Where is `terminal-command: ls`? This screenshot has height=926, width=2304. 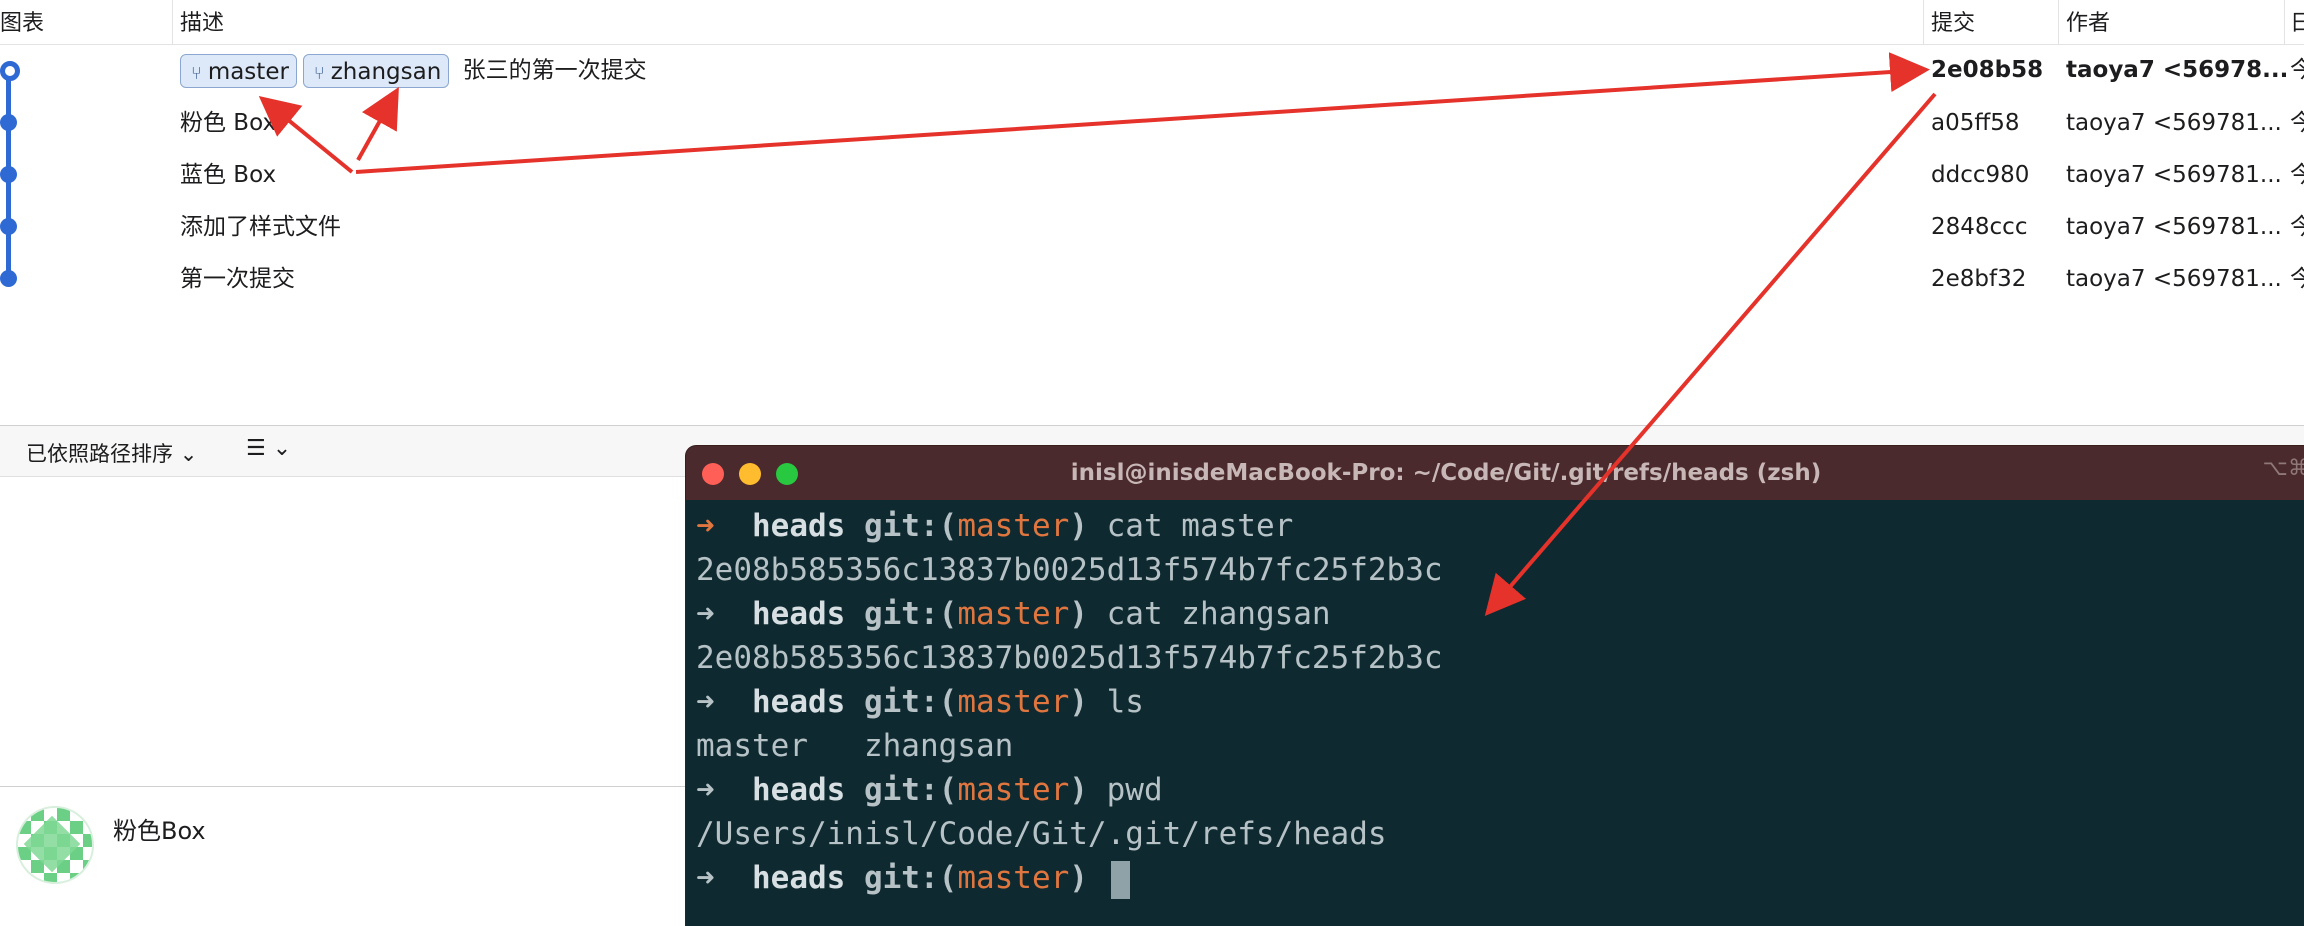 terminal-command: ls is located at coordinates (1115, 702).